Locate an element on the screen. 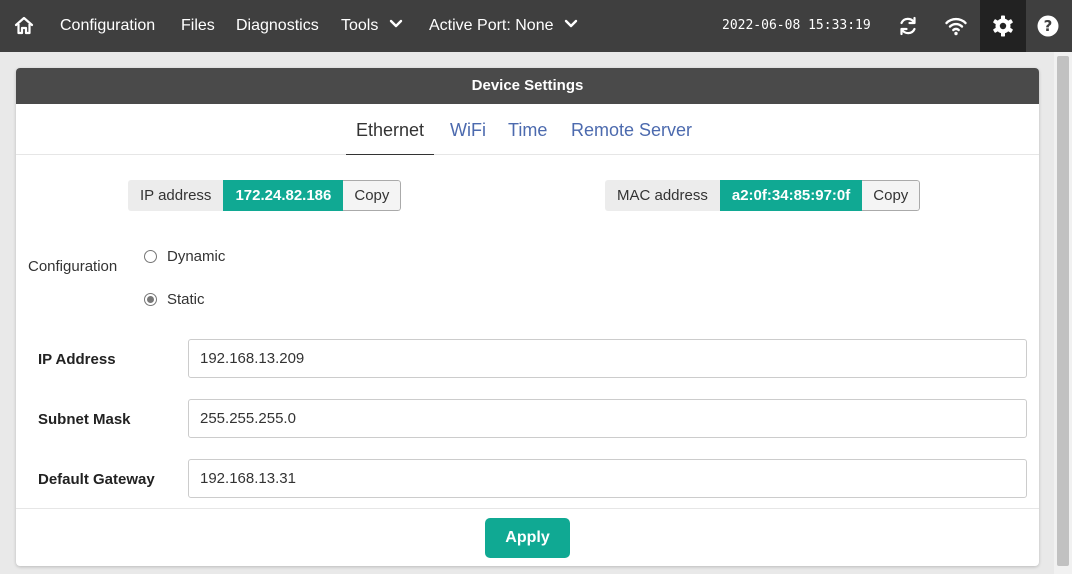  subnet-mask-input is located at coordinates (607, 418).